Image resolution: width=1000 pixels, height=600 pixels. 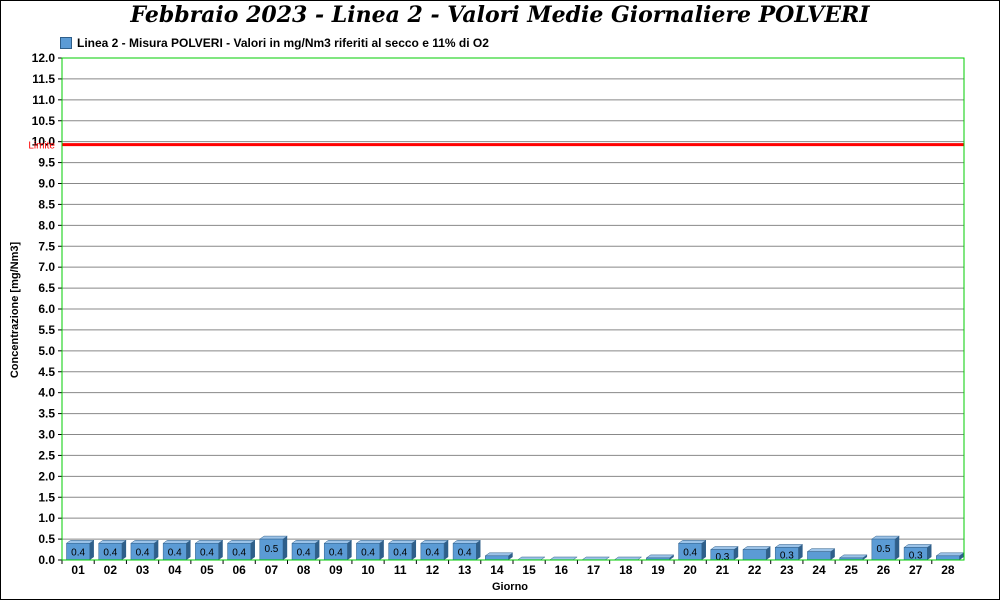 I want to click on x-tick-label: 11, so click(x=400, y=570).